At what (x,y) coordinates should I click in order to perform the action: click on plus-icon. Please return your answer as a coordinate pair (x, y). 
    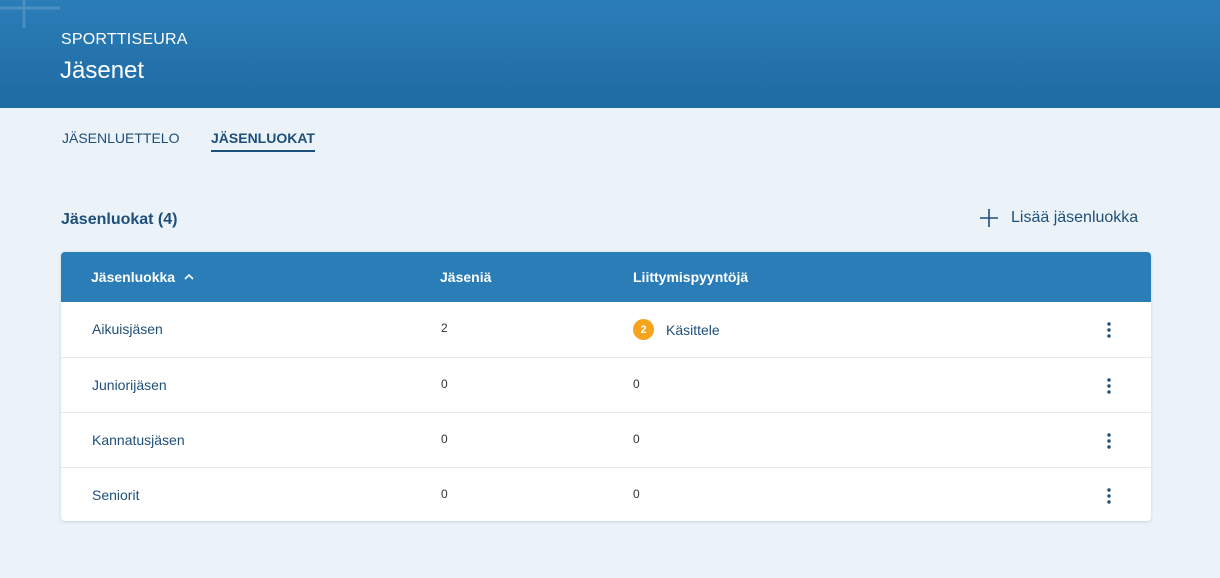
    Looking at the image, I should click on (989, 218).